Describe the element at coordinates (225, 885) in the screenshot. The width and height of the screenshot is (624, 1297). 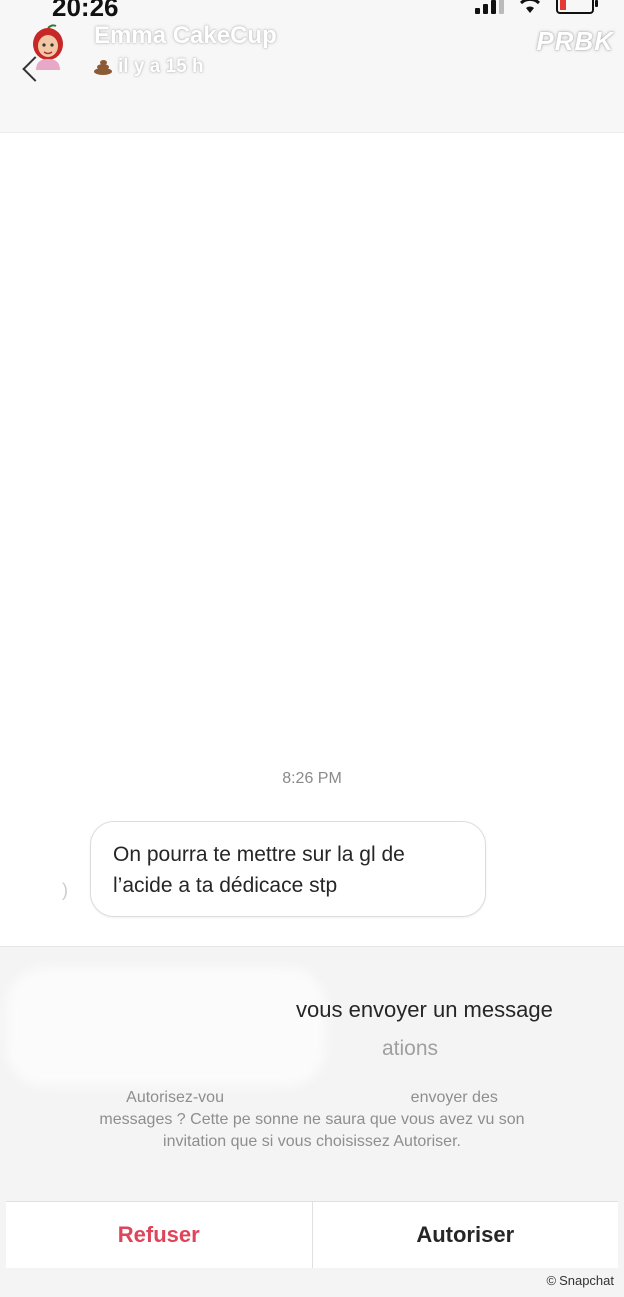
I see `message-line-2: l’acide a ta dédicace stp` at that location.